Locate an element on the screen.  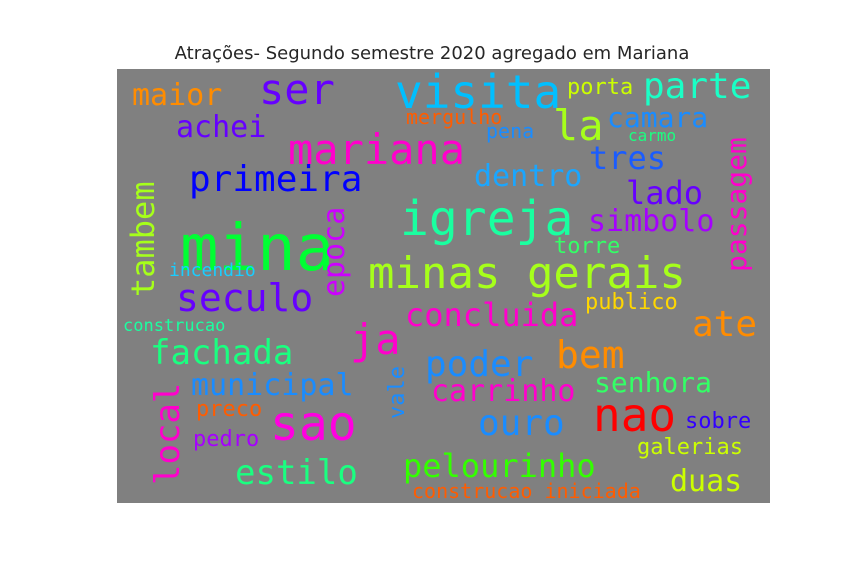
word-fachada: fachada is located at coordinates (222, 353).